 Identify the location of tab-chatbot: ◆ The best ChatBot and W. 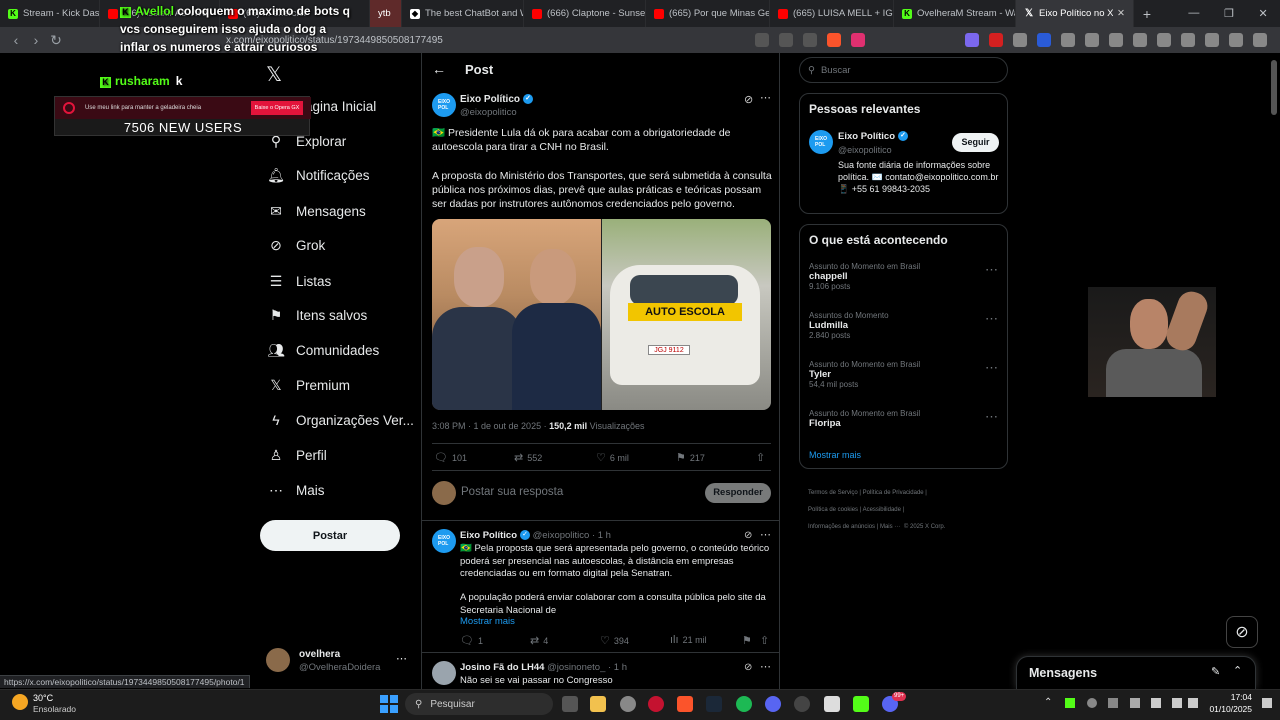
(463, 13).